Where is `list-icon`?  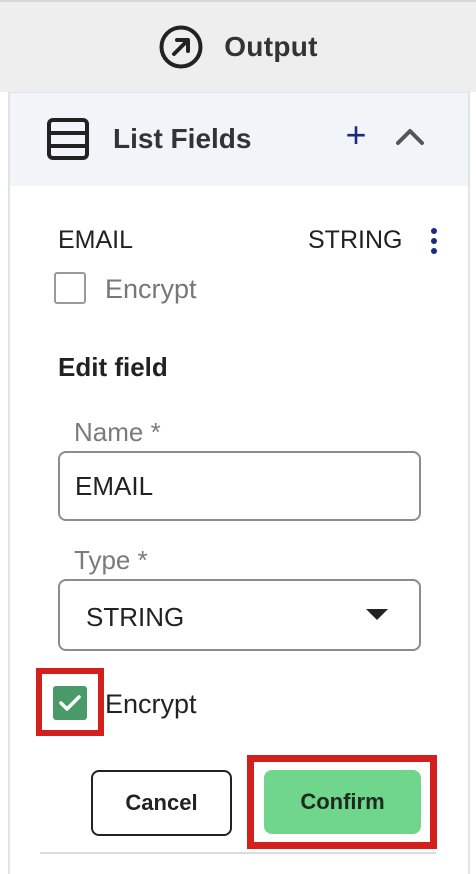 list-icon is located at coordinates (68, 141).